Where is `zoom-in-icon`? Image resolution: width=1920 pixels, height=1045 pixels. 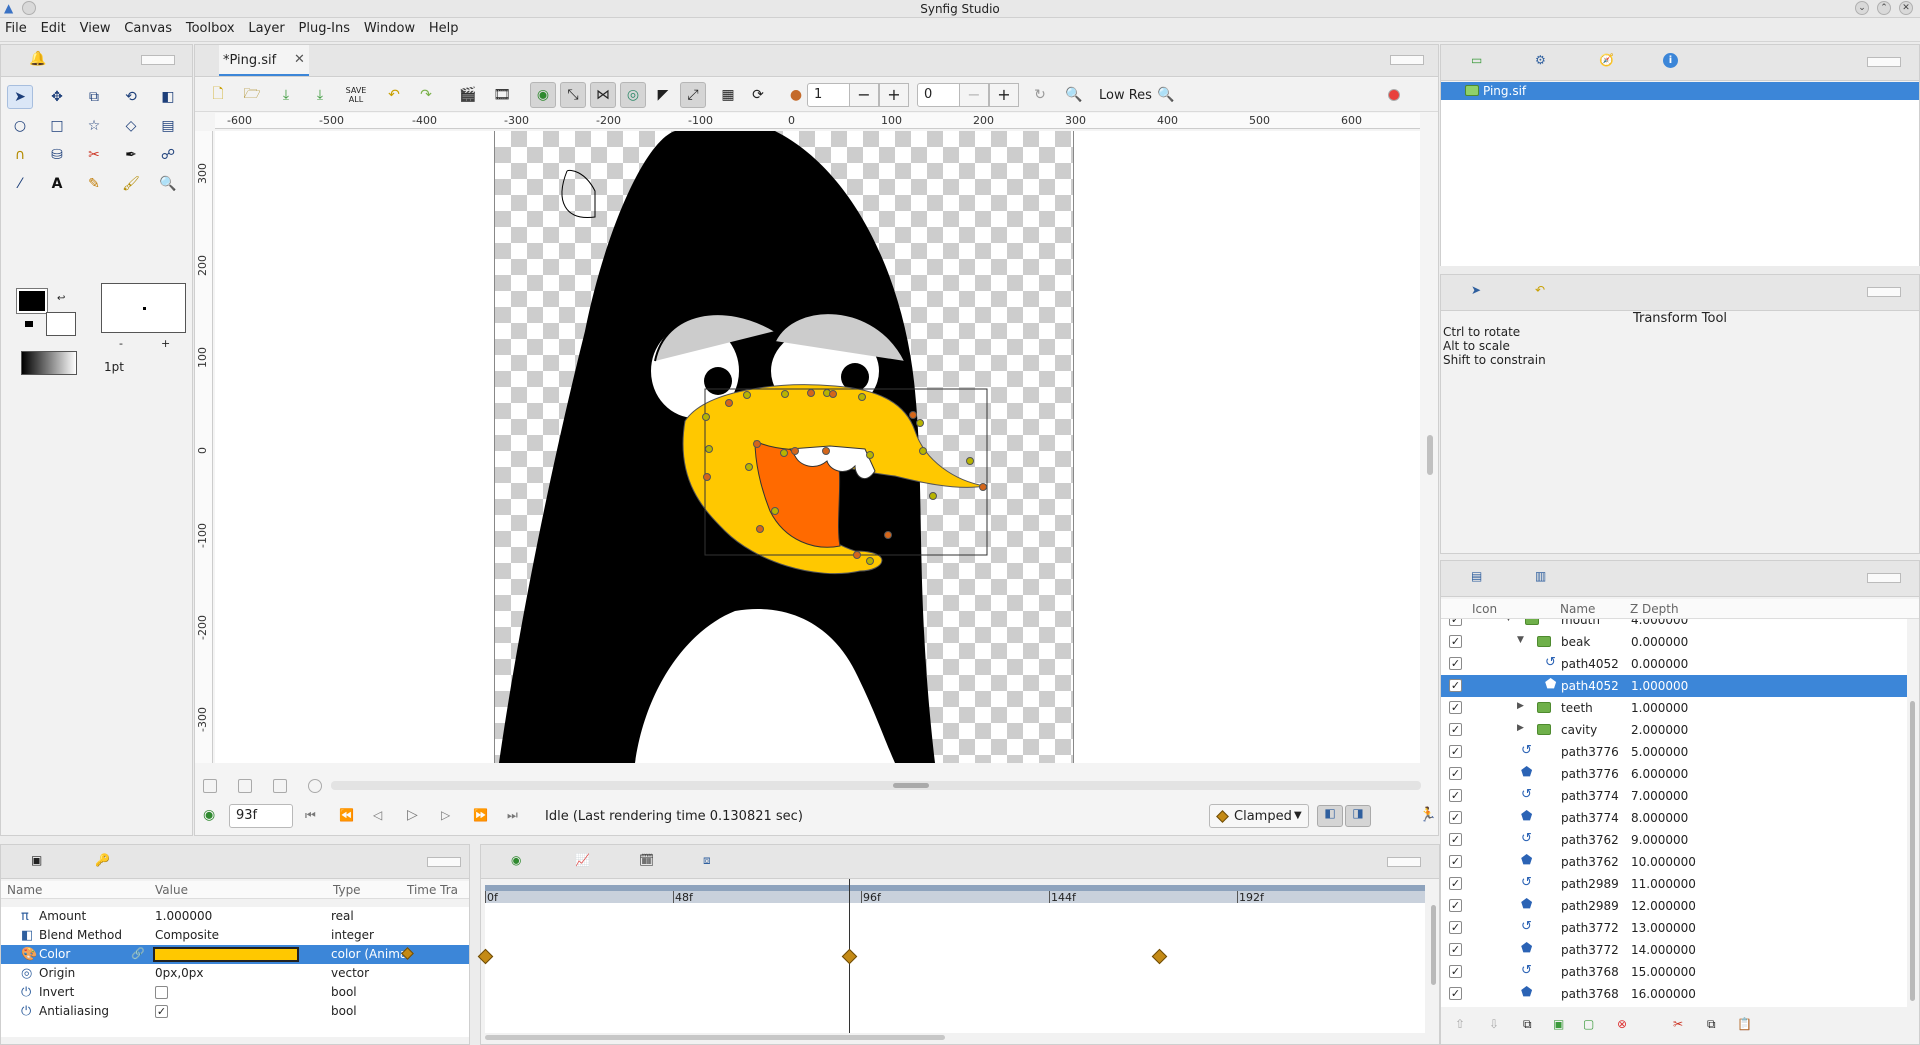
zoom-in-icon is located at coordinates (315, 786).